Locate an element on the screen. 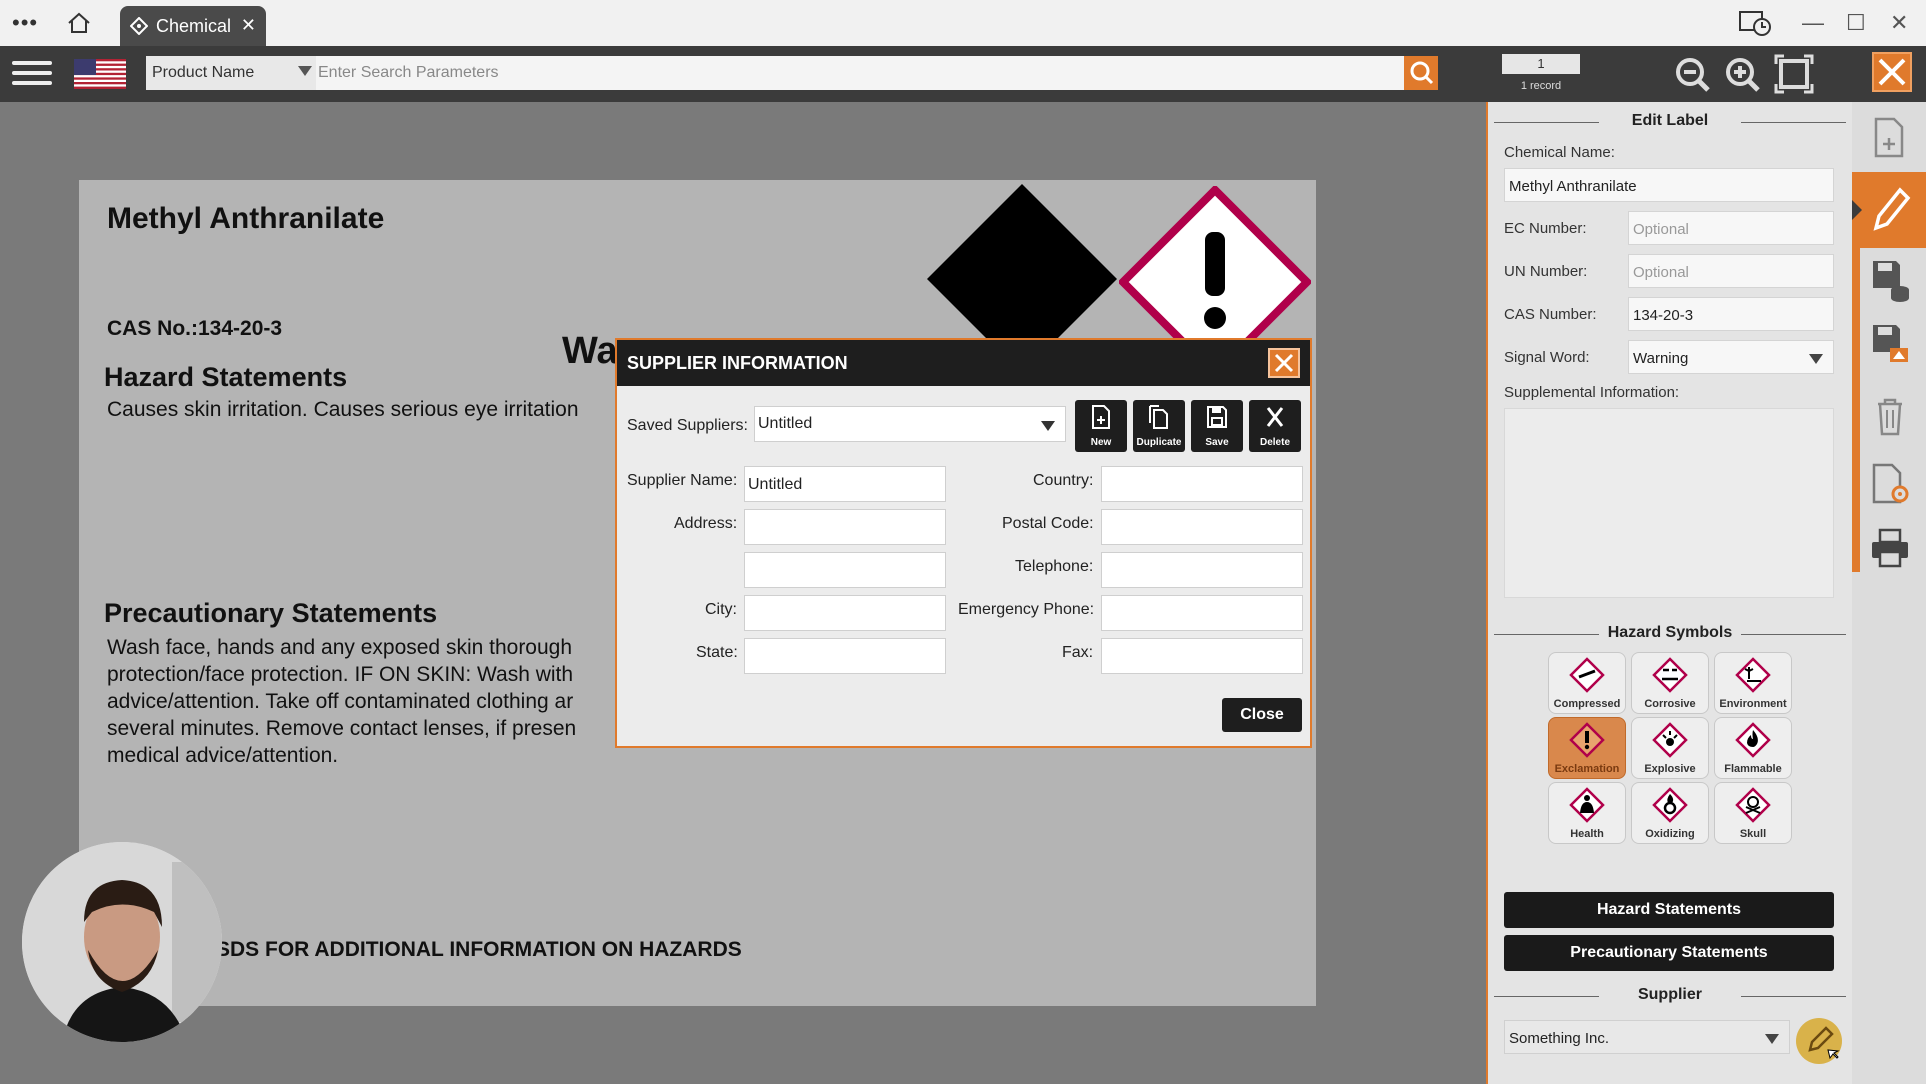 Image resolution: width=1926 pixels, height=1084 pixels. save-supplier-button: Save is located at coordinates (1217, 426).